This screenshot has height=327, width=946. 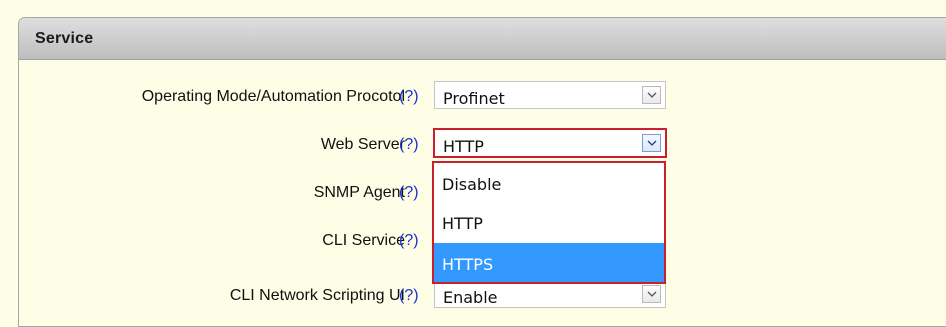 I want to click on dropdown-option-disable: Disable, so click(x=549, y=182).